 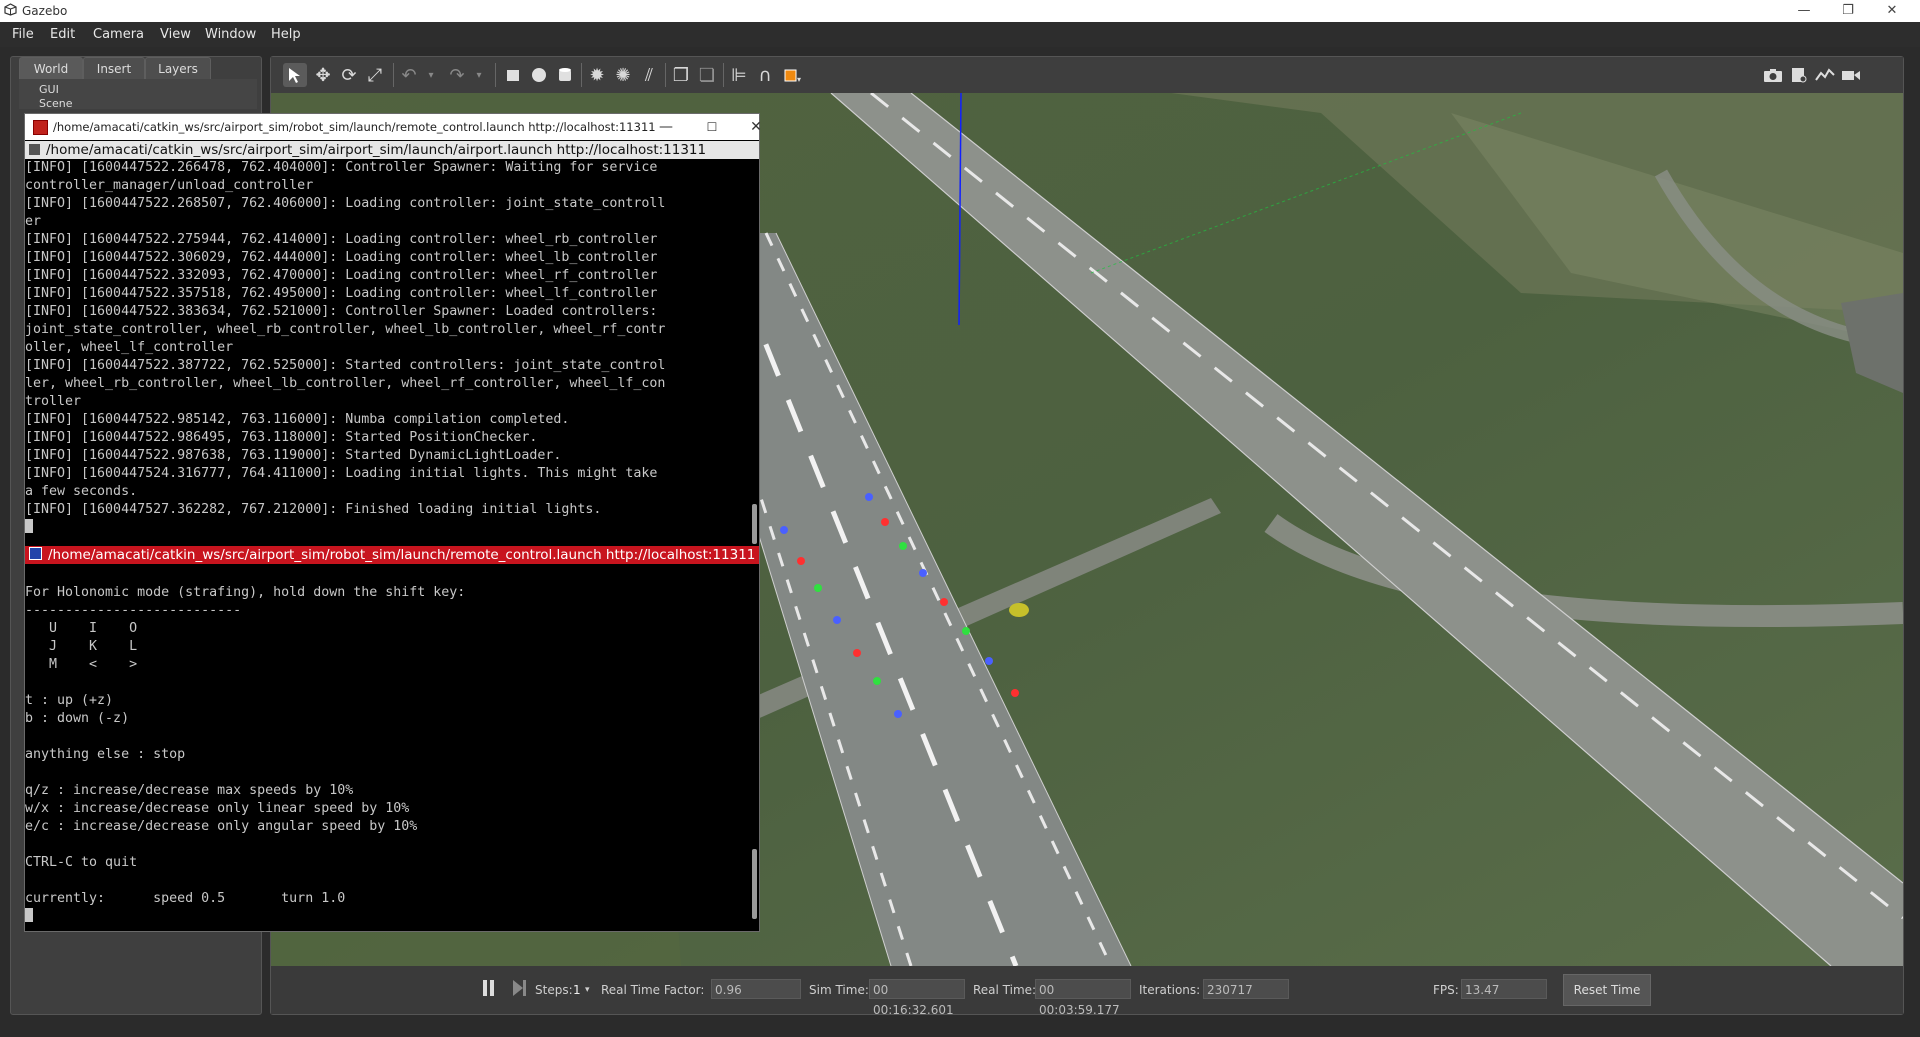 I want to click on snap-icon: ∩, so click(x=765, y=75).